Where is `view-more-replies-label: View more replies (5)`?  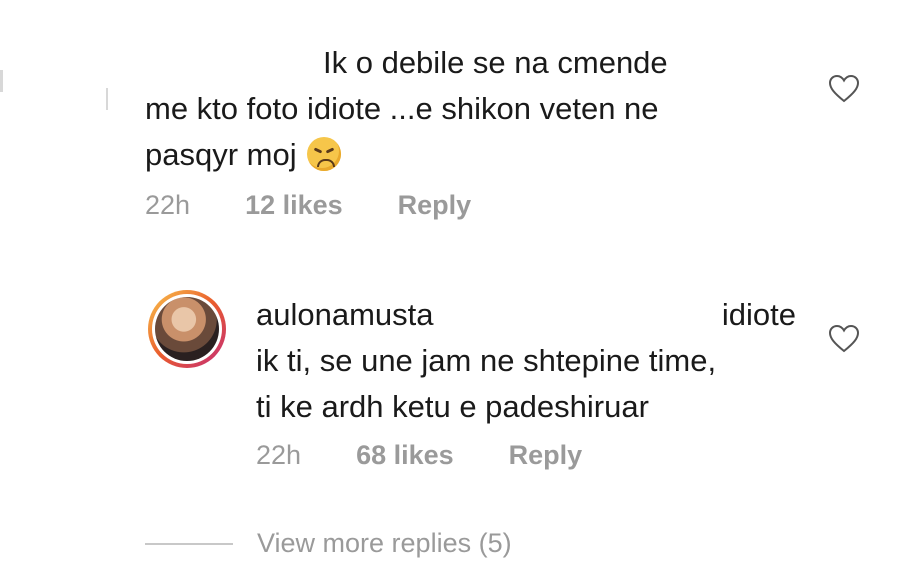
view-more-replies-label: View more replies (5) is located at coordinates (384, 543).